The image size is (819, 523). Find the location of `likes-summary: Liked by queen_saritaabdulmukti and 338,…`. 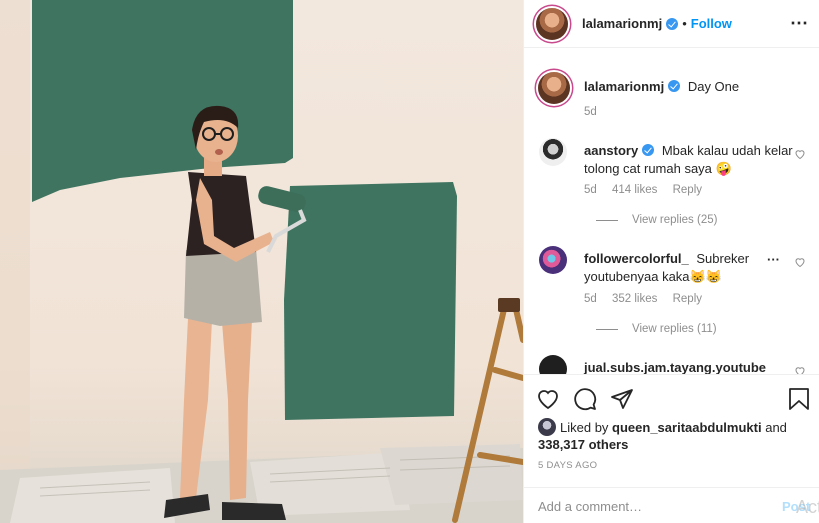

likes-summary: Liked by queen_saritaabdulmukti and 338,… is located at coordinates (673, 435).